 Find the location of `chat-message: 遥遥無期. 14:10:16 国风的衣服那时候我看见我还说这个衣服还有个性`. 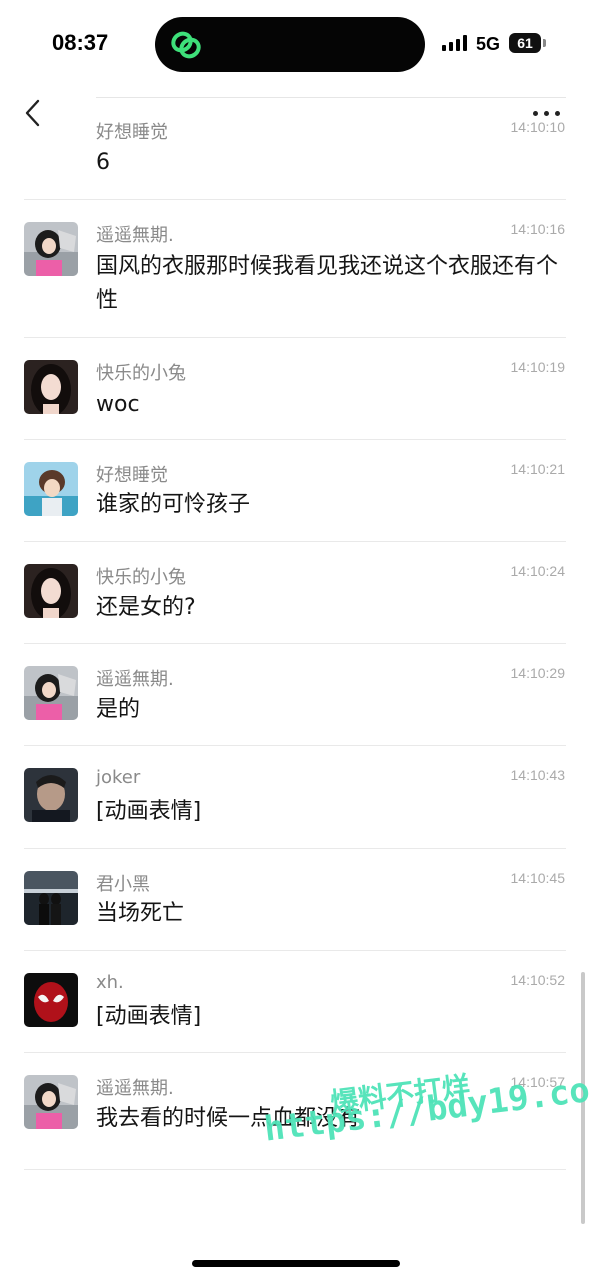

chat-message: 遥遥無期. 14:10:16 国风的衣服那时候我看见我还说这个衣服还有个性 is located at coordinates (295, 269).